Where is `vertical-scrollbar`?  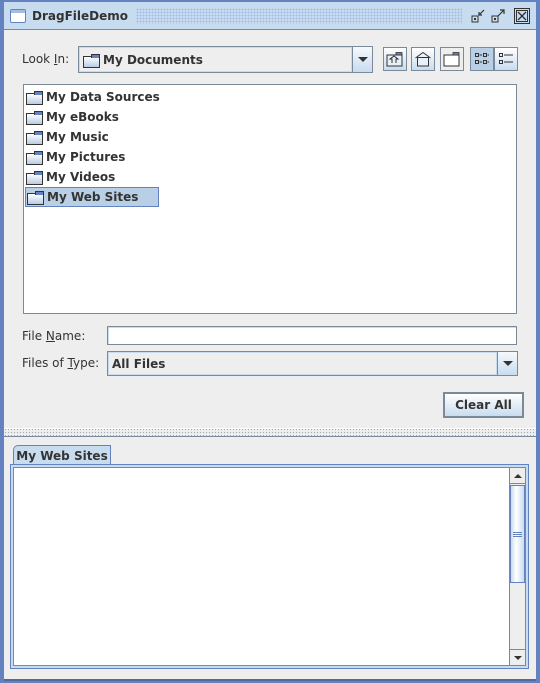 vertical-scrollbar is located at coordinates (517, 566).